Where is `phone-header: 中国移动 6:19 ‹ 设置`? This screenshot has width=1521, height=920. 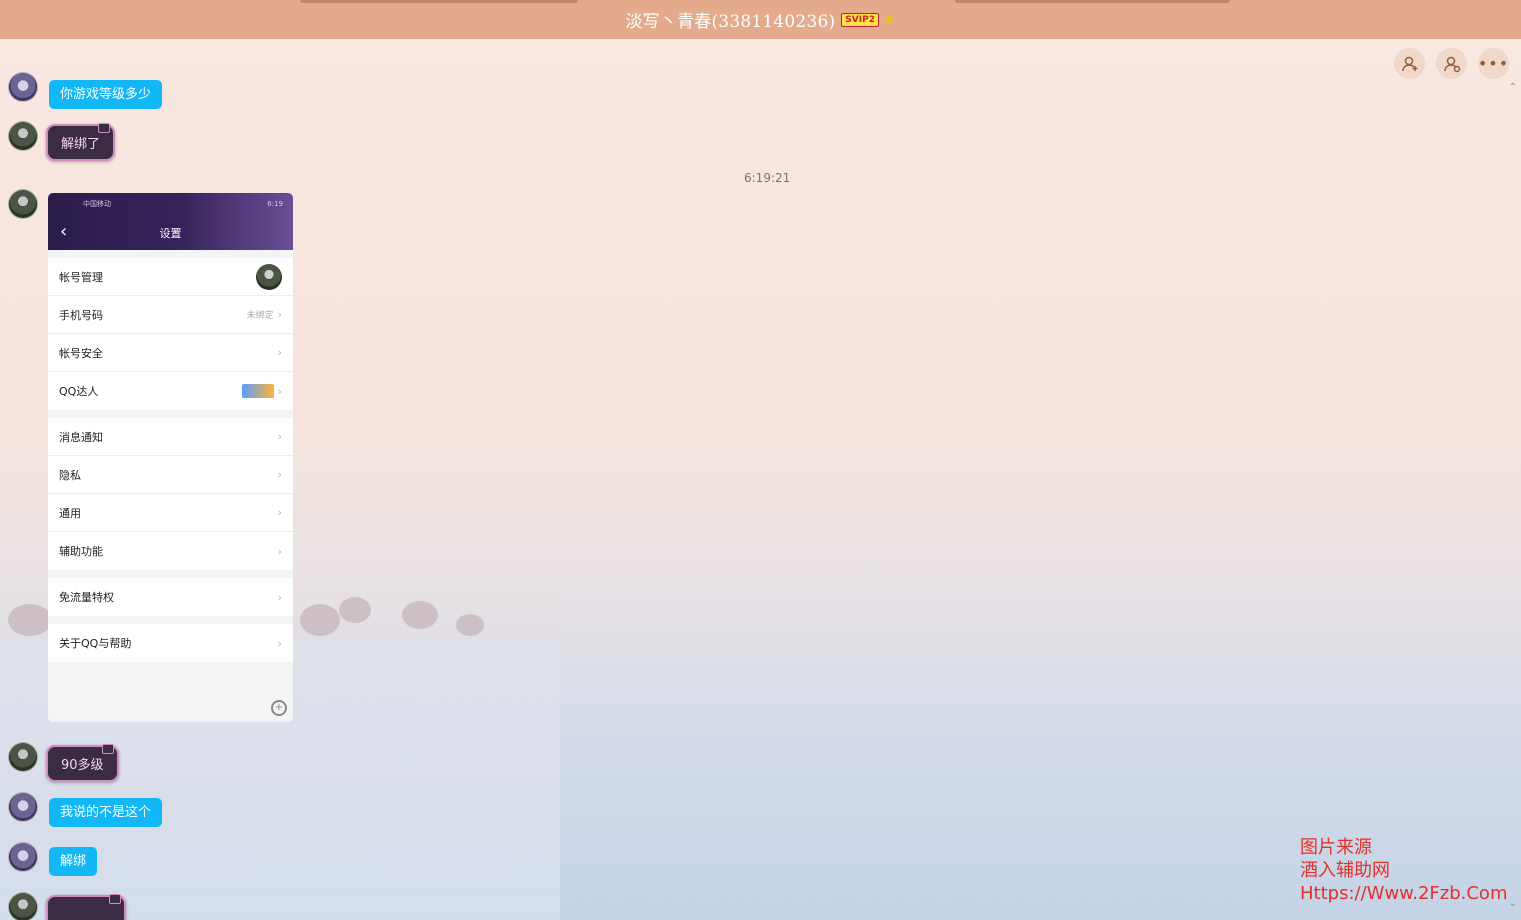
phone-header: 中国移动 6:19 ‹ 设置 is located at coordinates (170, 221).